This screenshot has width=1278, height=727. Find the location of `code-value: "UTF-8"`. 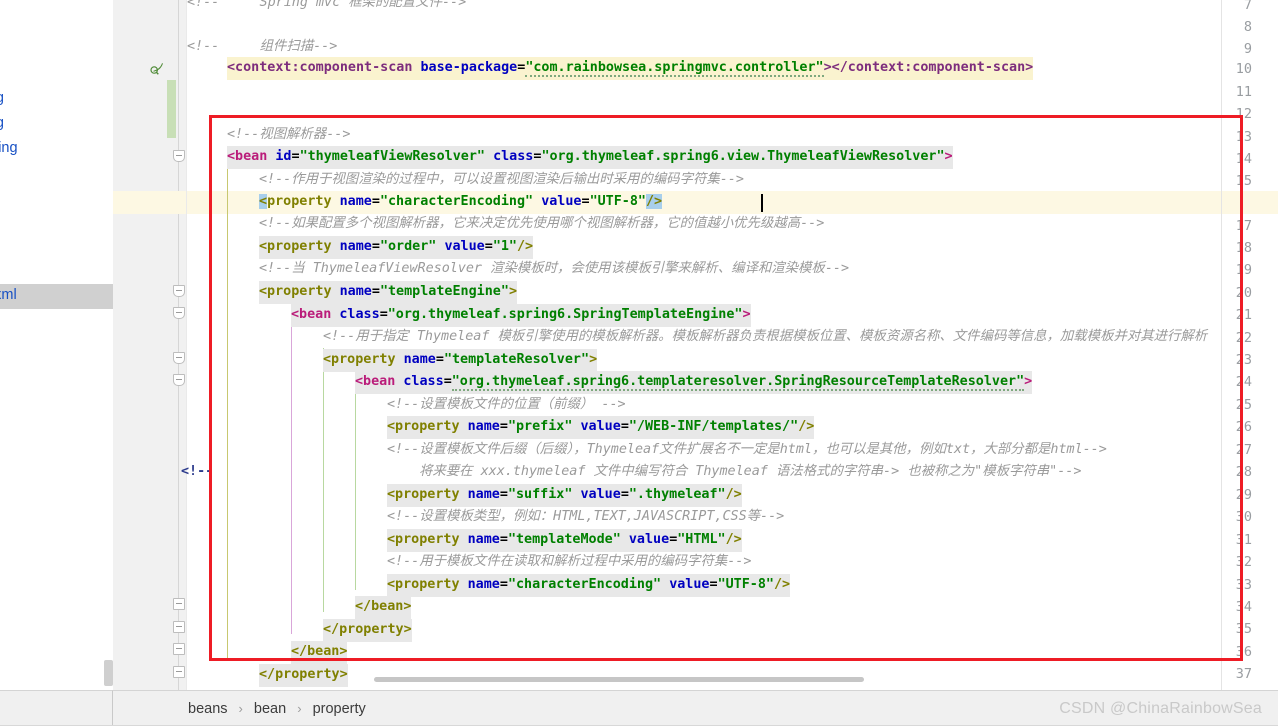

code-value: "UTF-8" is located at coordinates (745, 584).